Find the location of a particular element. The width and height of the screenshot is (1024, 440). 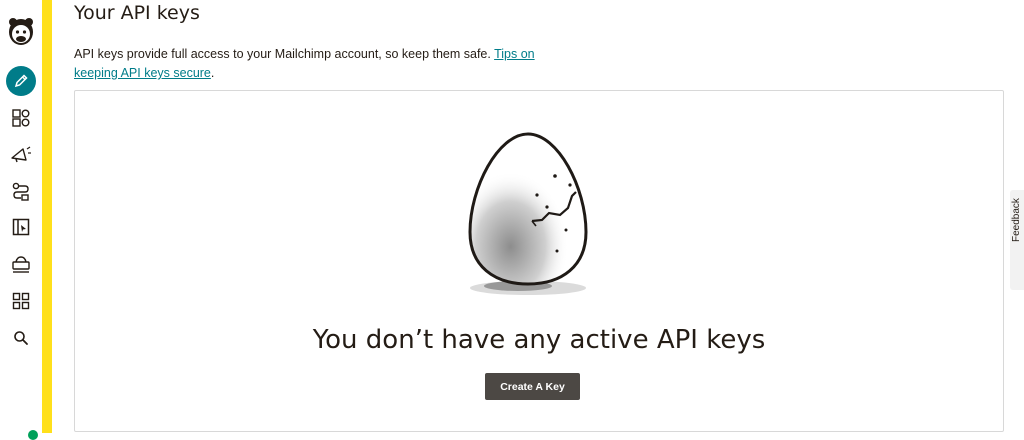

content-nav-item is located at coordinates (21, 264).